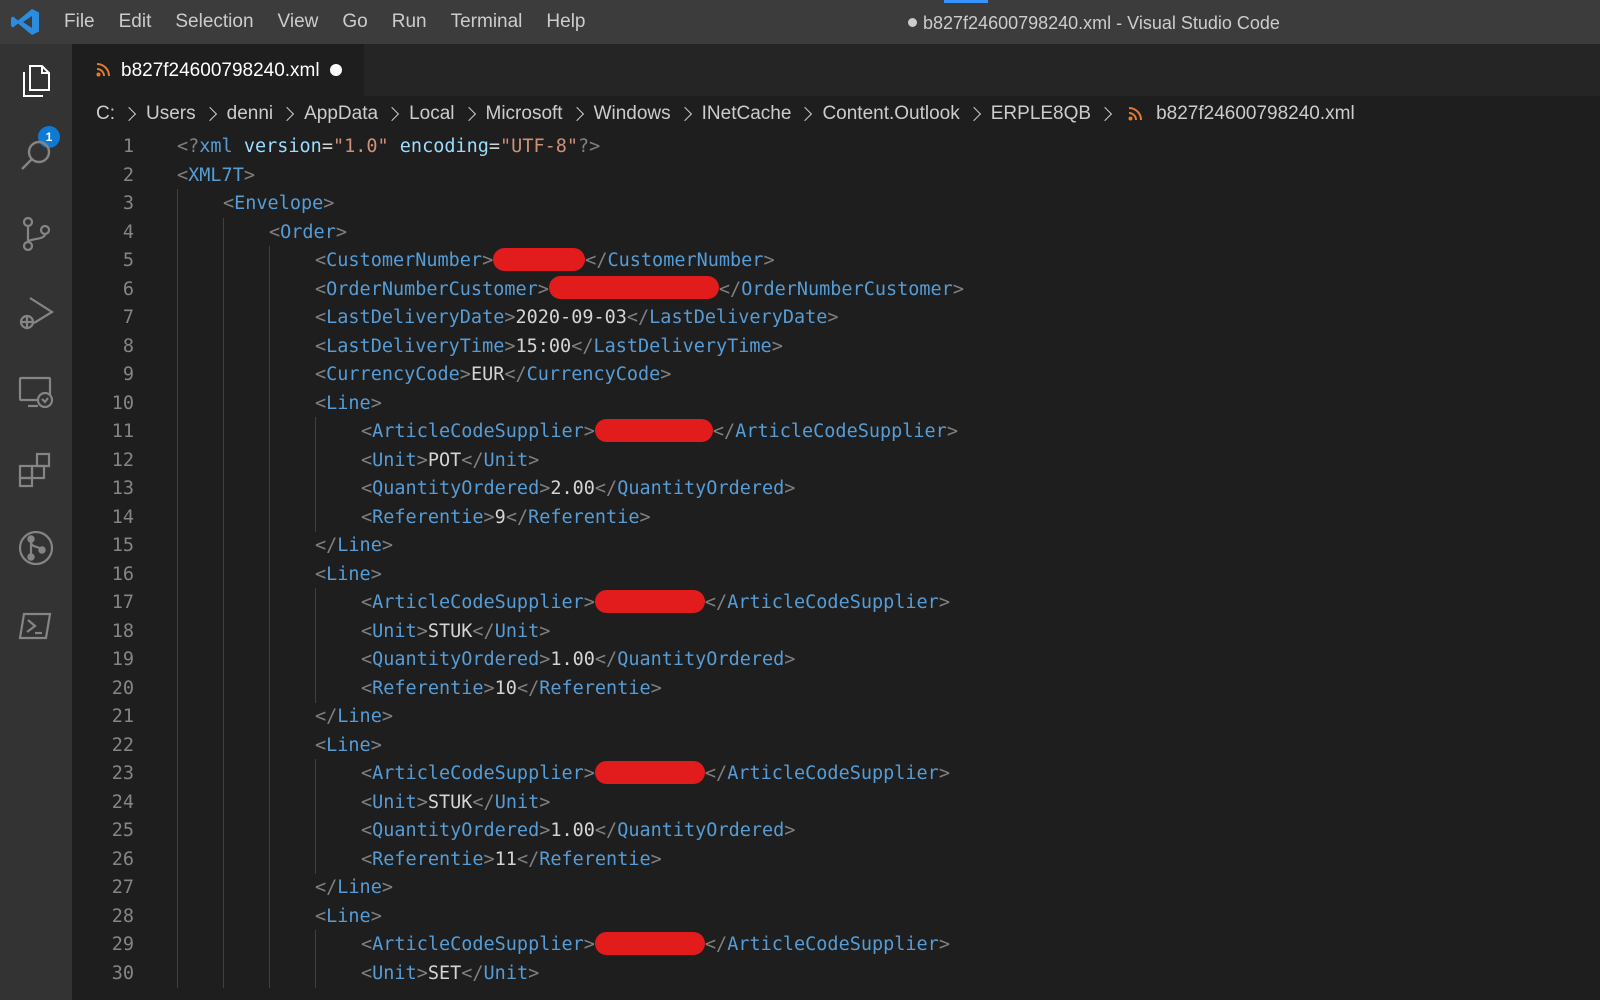 This screenshot has height=1000, width=1600. Describe the element at coordinates (341, 114) in the screenshot. I see `breadcrumb-item: AppData` at that location.